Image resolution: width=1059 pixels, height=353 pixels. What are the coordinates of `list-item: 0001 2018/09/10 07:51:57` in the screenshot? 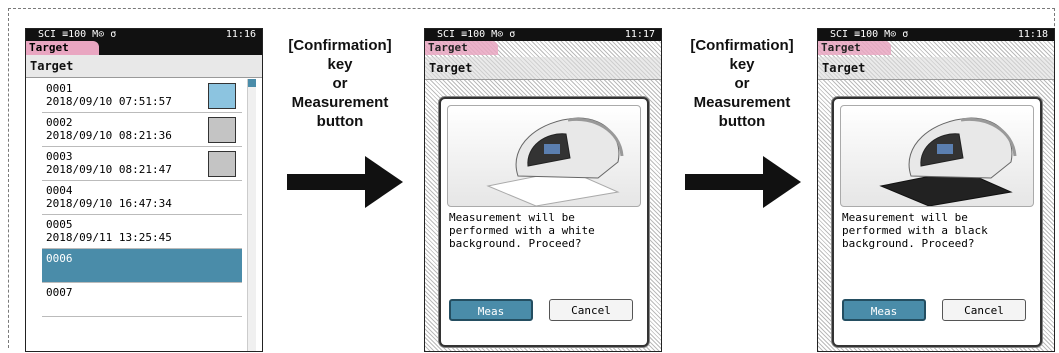 It's located at (142, 96).